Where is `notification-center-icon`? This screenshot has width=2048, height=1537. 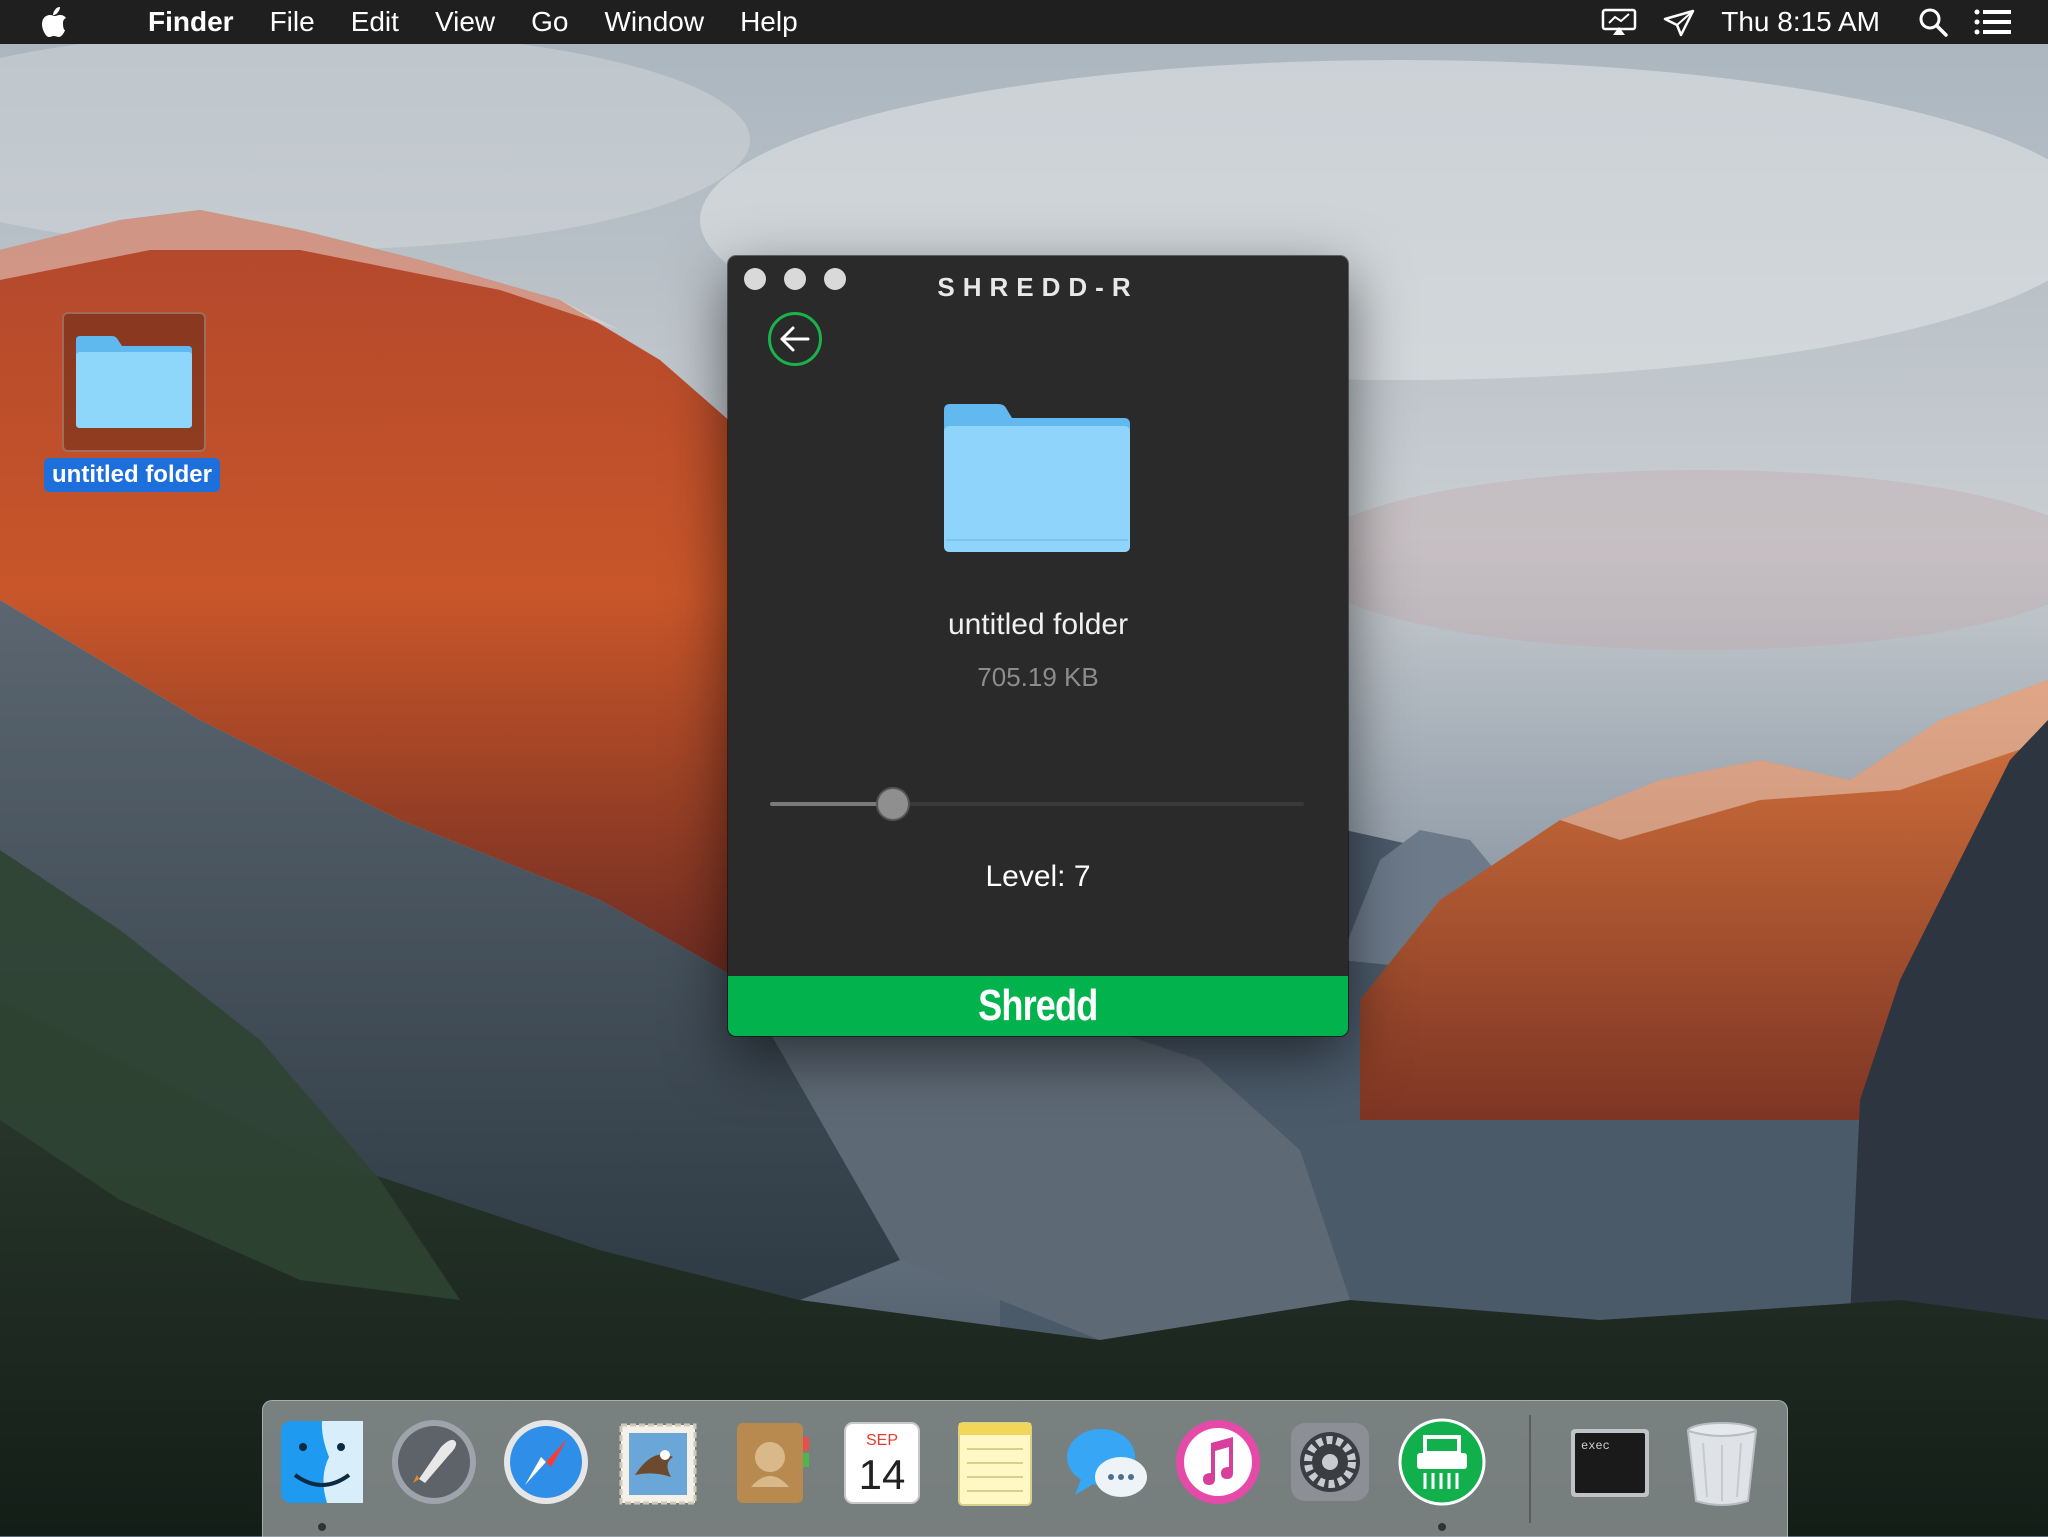
notification-center-icon is located at coordinates (1993, 22).